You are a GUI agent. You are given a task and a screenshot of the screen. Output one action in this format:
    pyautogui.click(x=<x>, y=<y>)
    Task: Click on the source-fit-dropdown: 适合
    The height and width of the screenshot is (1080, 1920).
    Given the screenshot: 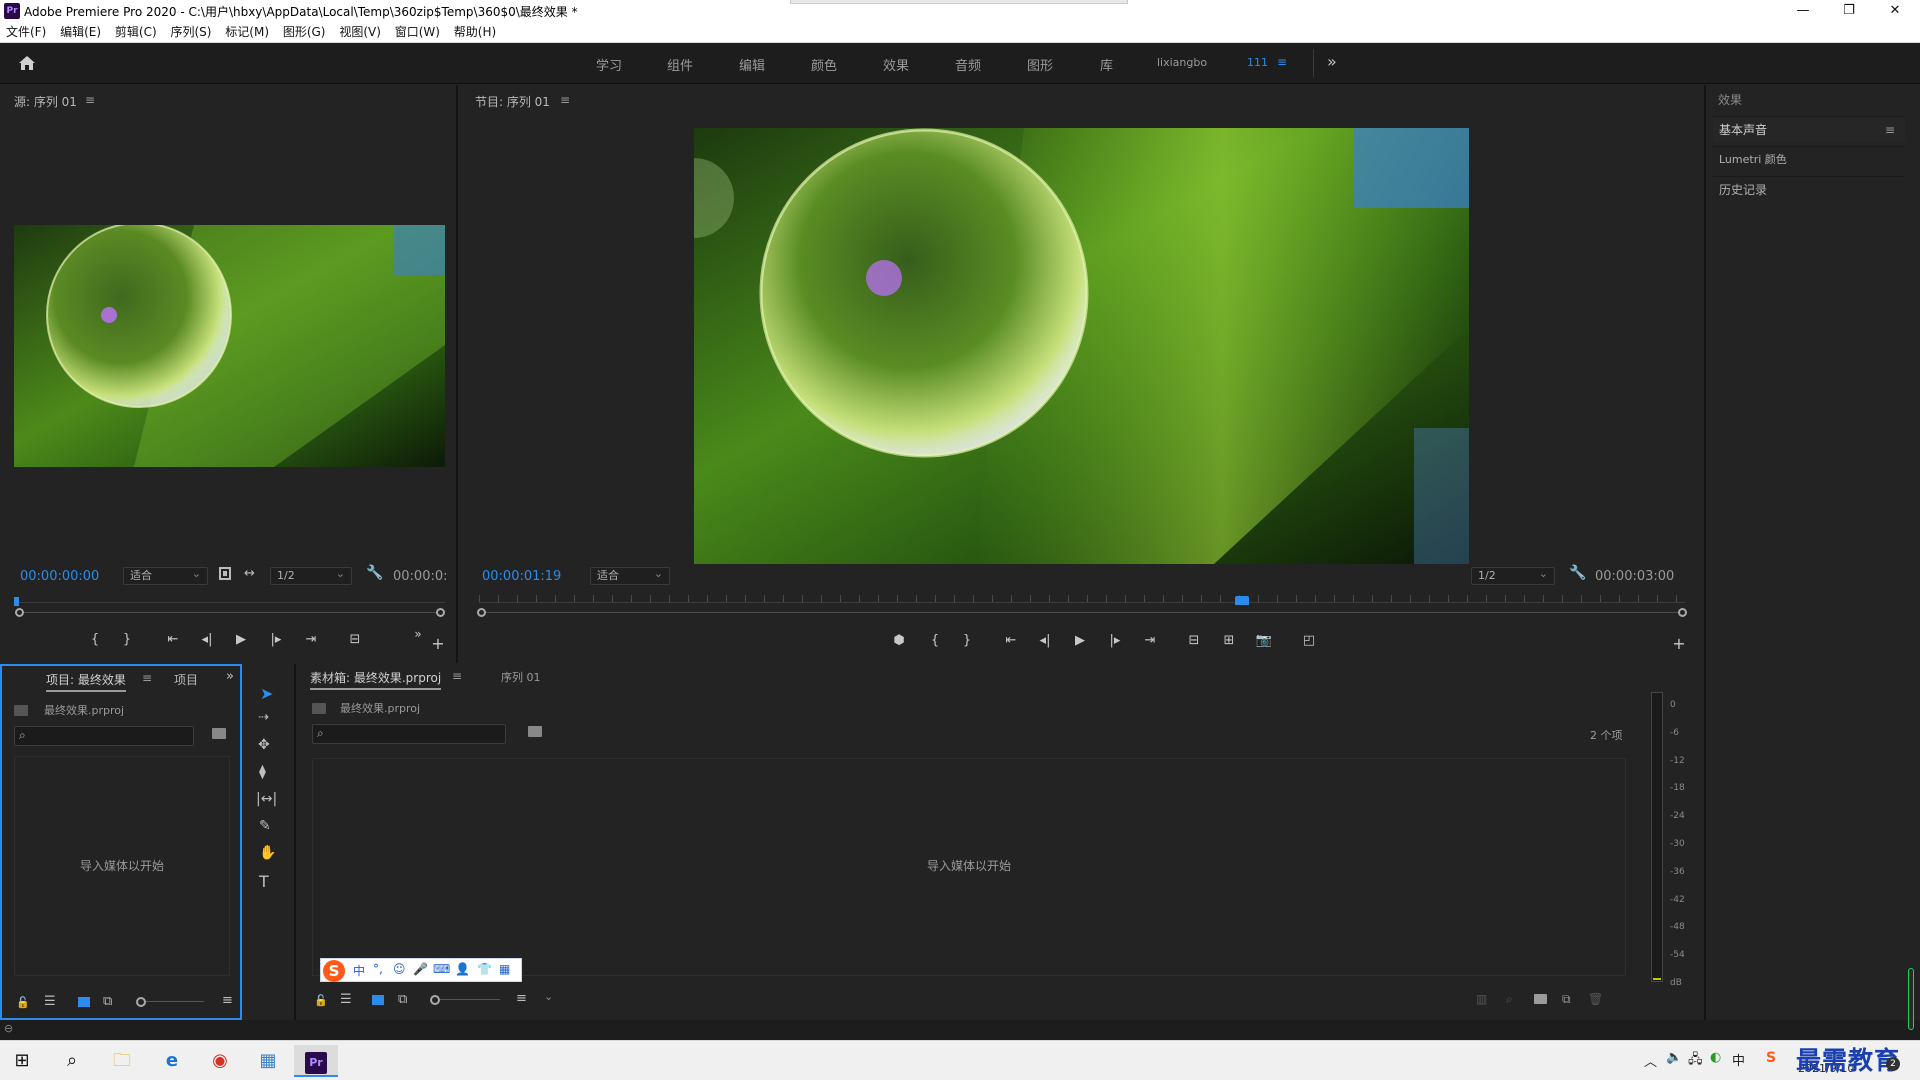 What is the action you would take?
    pyautogui.click(x=165, y=575)
    